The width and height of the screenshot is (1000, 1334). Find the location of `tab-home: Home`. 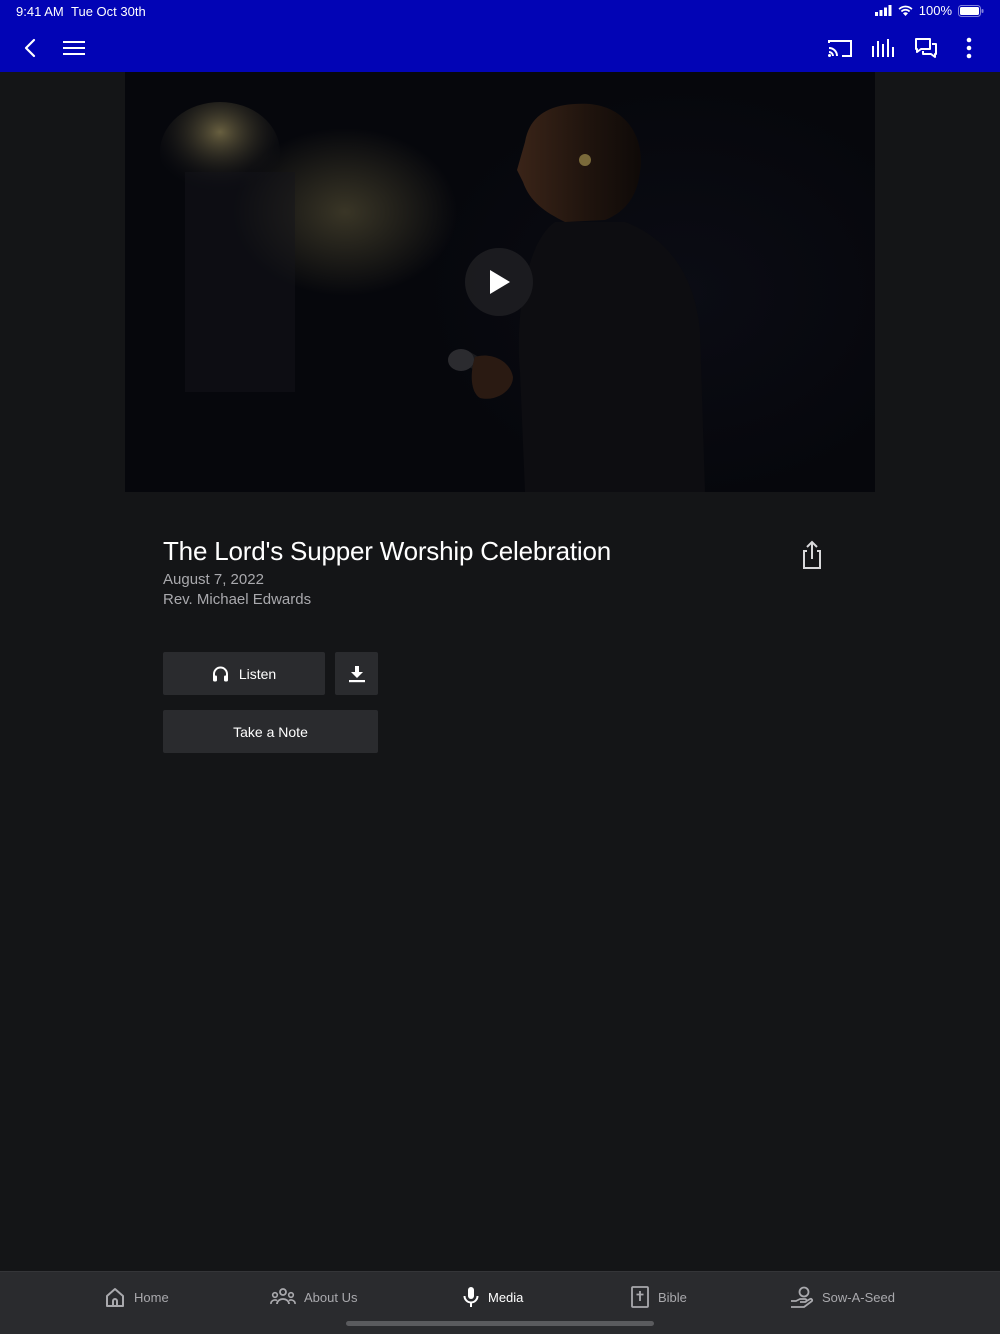

tab-home: Home is located at coordinates (136, 1297).